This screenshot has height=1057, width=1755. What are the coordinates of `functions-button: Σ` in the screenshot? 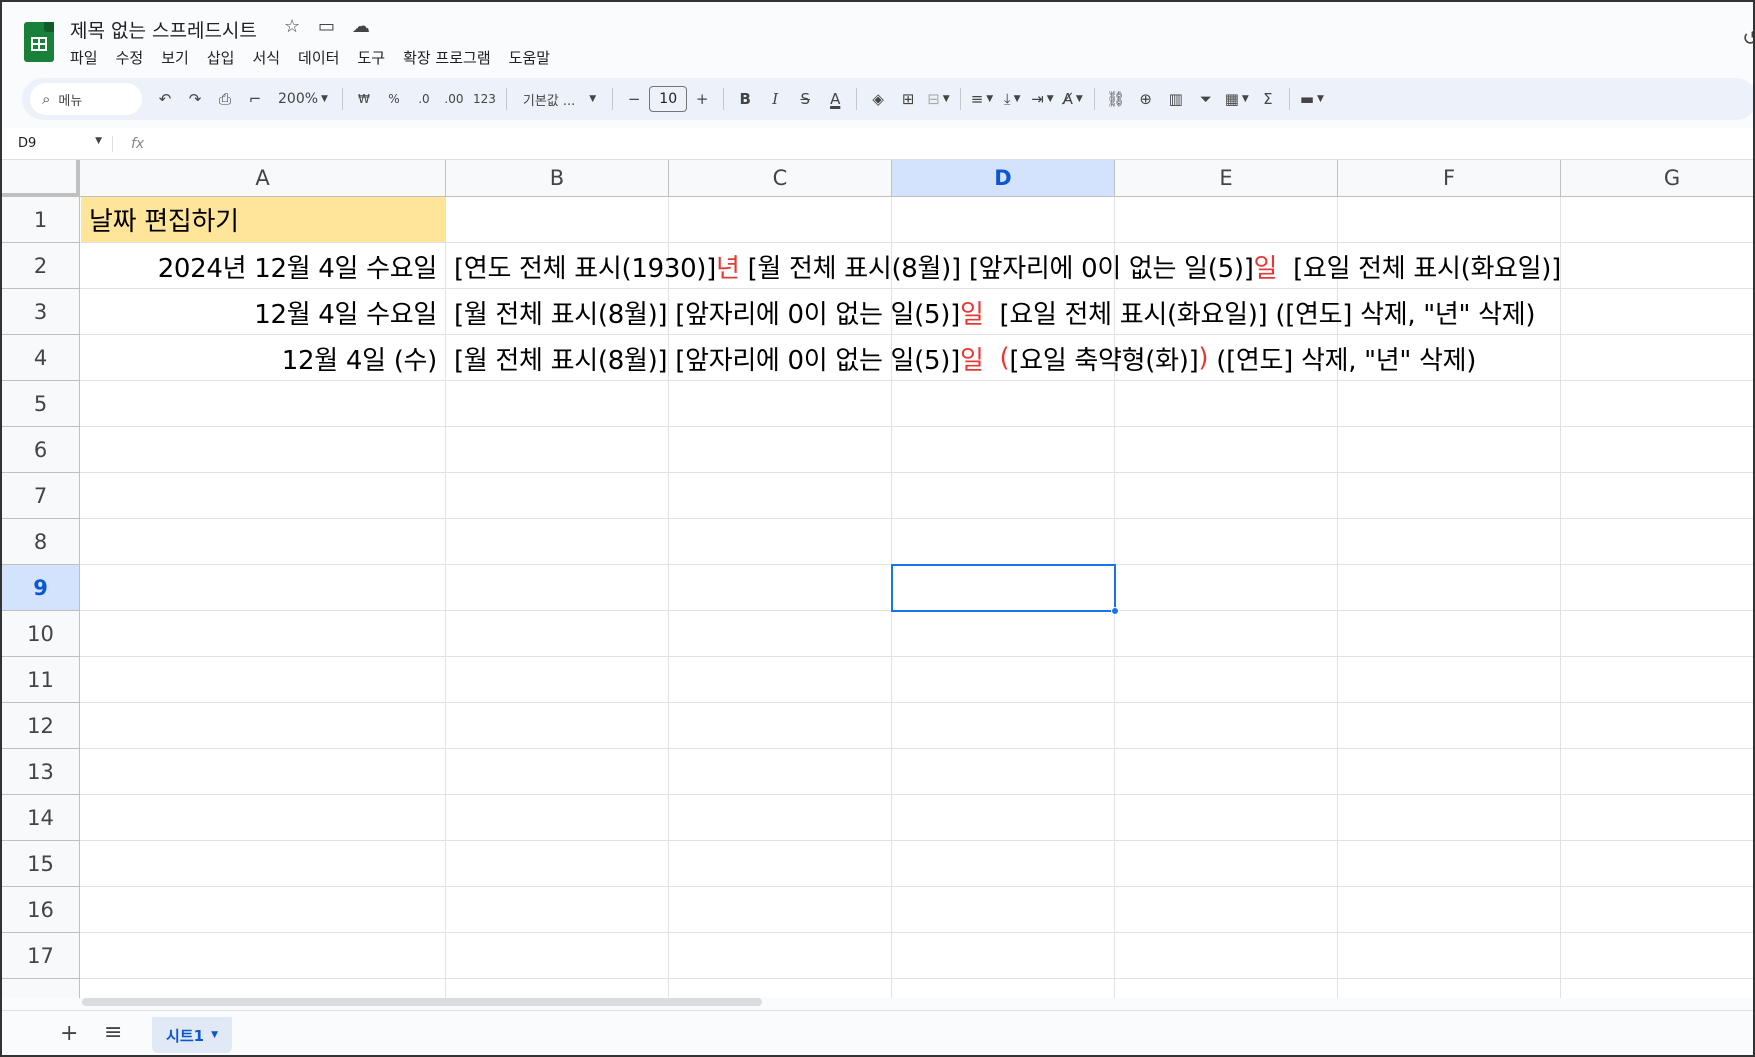 It's located at (1268, 99).